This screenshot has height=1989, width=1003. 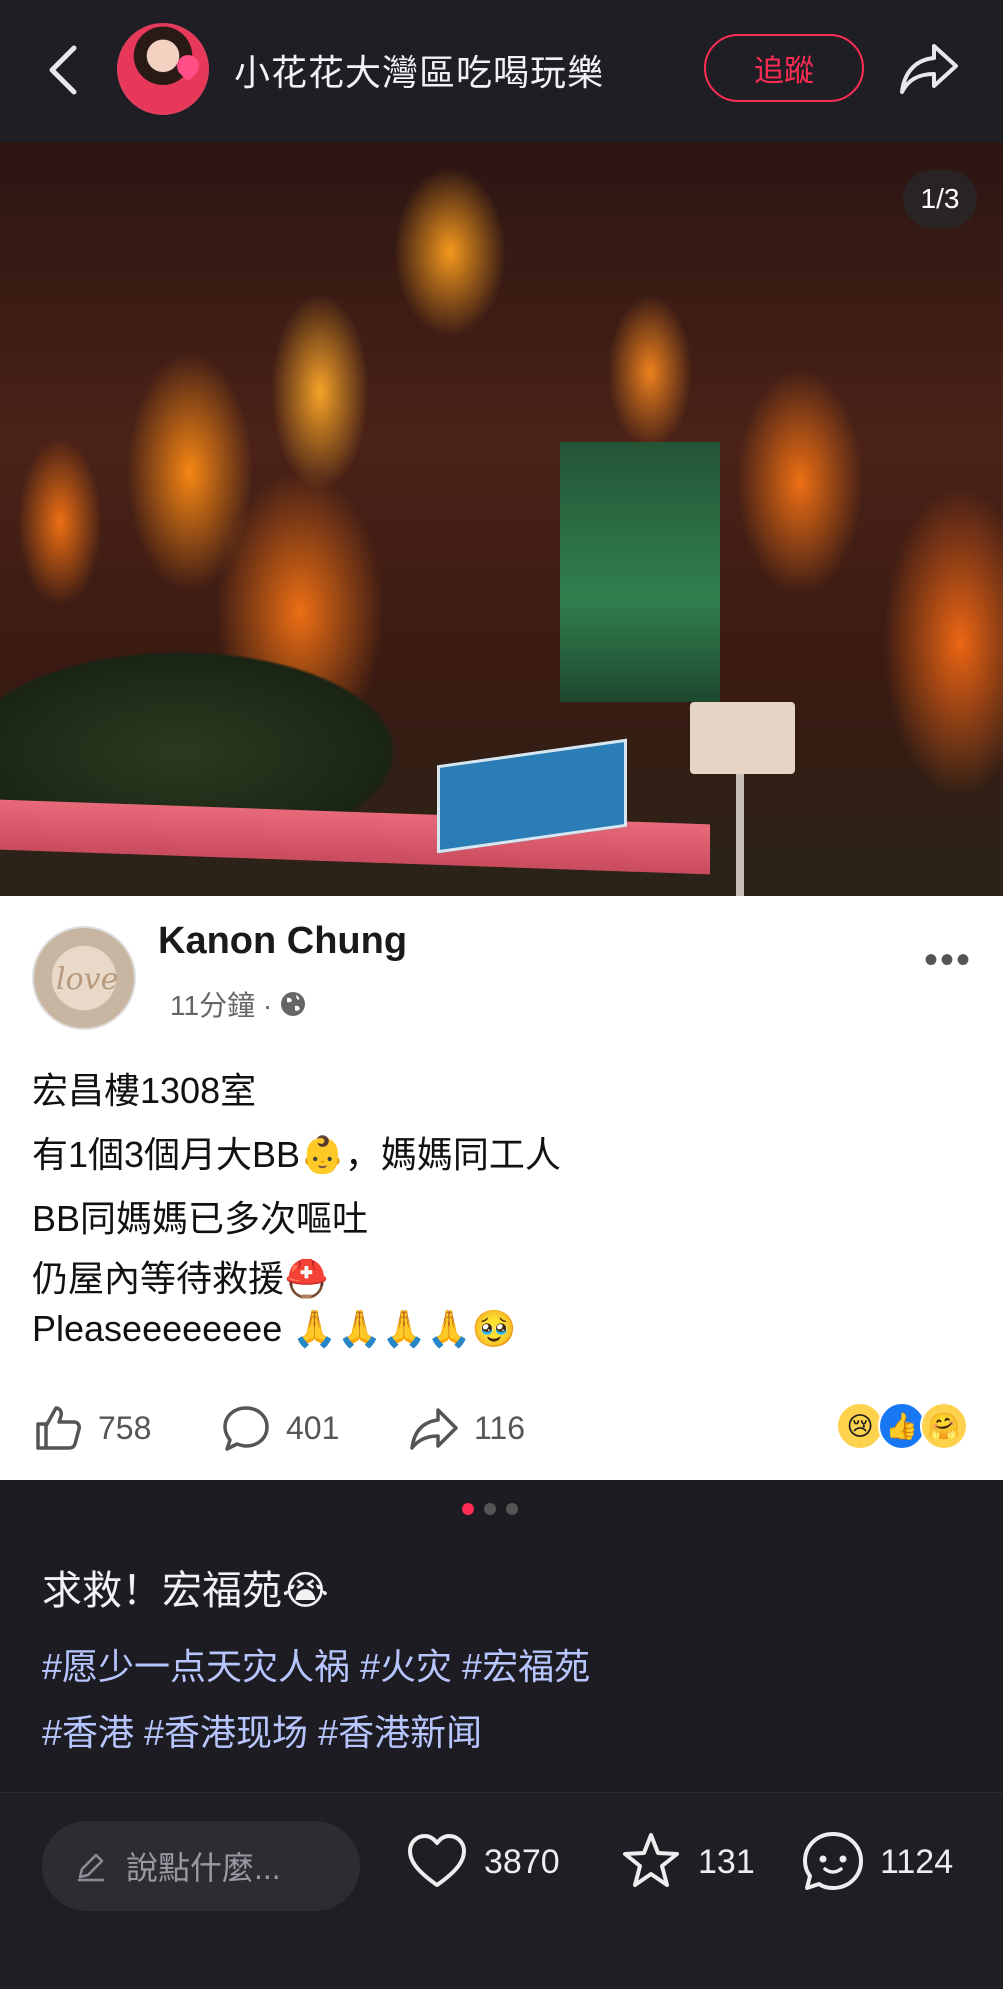 I want to click on carousel-dot-active, so click(x=468, y=1509).